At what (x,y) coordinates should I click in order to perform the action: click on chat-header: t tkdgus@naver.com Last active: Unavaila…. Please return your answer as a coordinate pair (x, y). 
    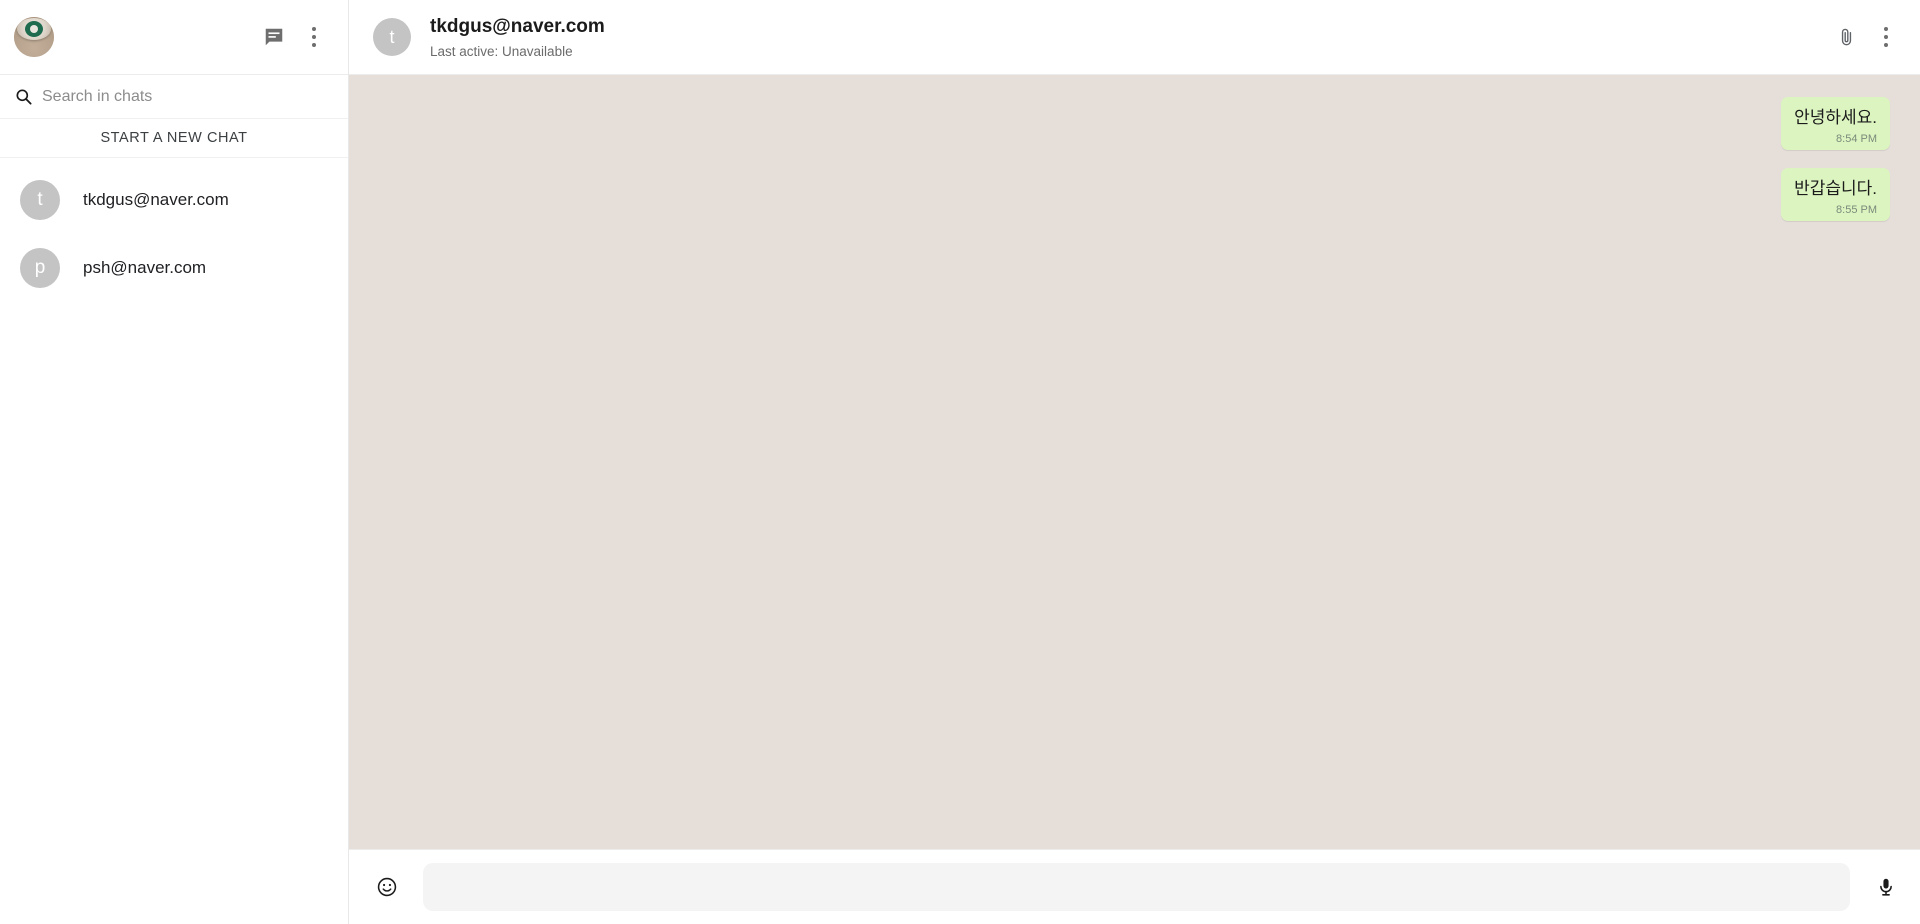
    Looking at the image, I should click on (1134, 37).